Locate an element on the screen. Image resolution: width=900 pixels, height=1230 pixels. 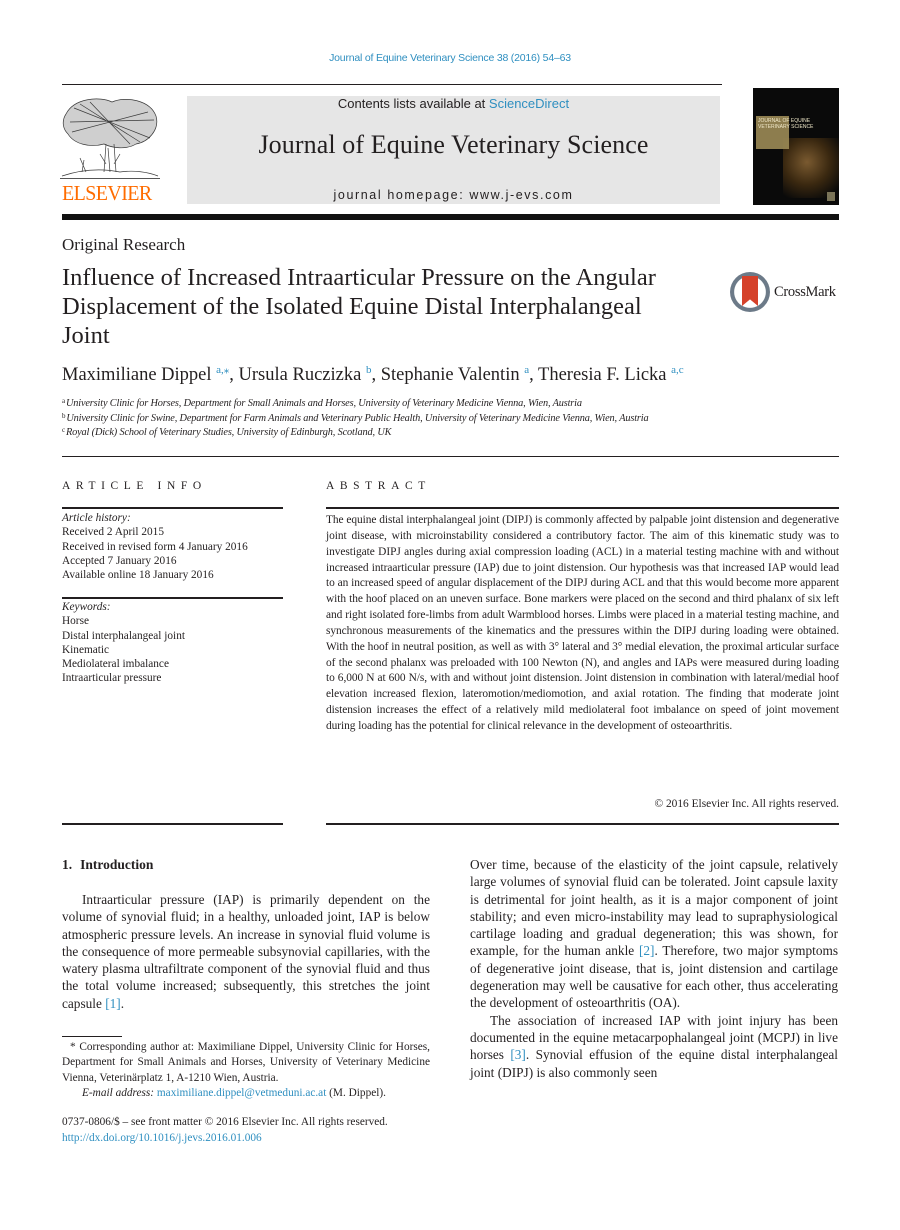
contents-prefix: Contents lists available at is located at coordinates (413, 103).